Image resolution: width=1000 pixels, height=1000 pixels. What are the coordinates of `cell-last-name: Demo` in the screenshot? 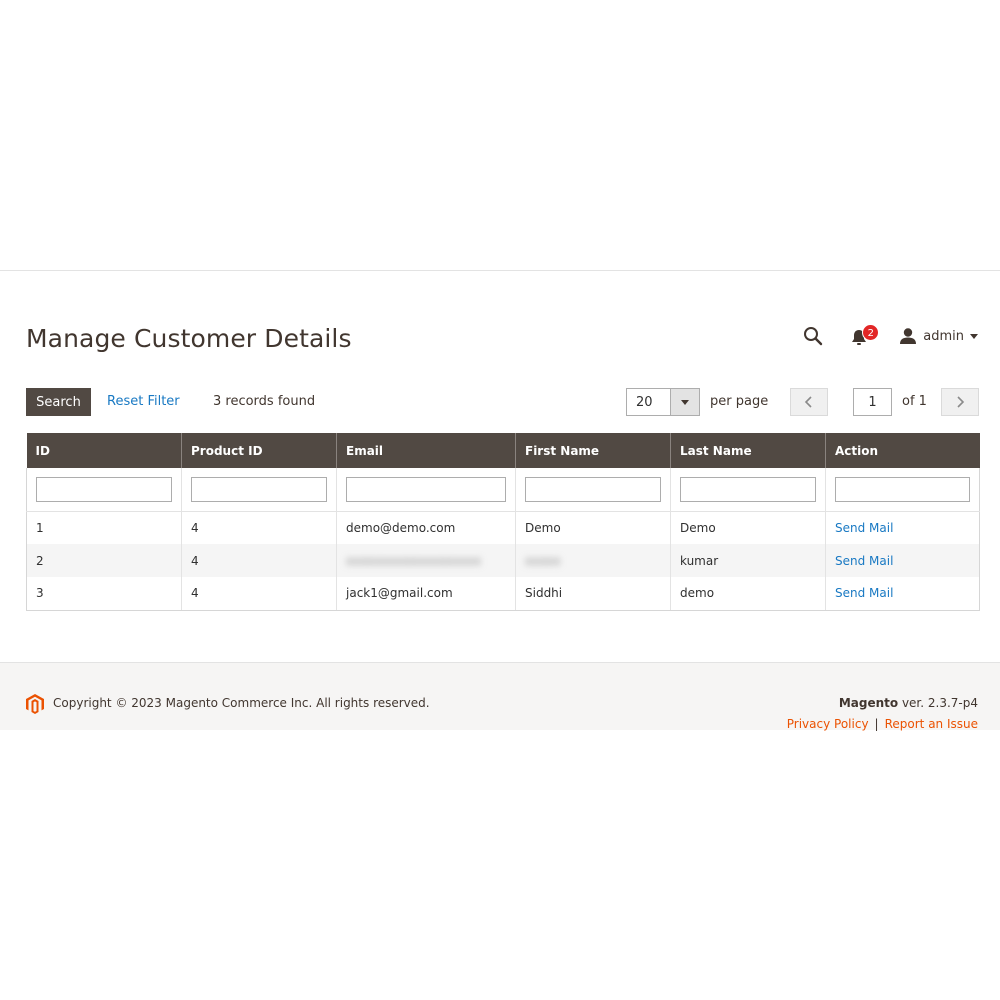 It's located at (748, 527).